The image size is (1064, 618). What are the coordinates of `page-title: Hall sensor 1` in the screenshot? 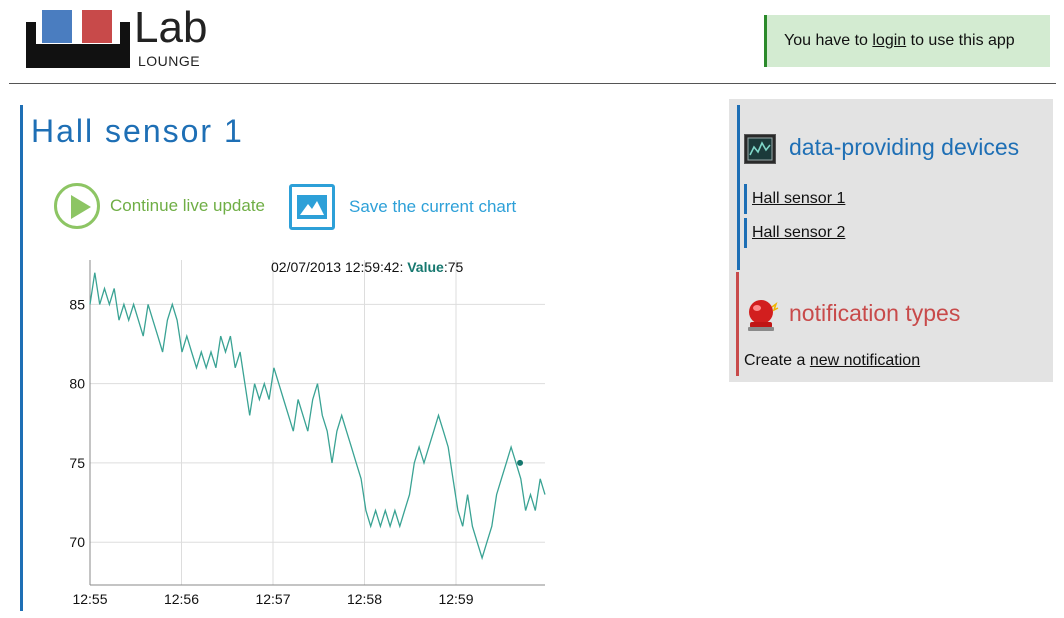 It's located at (137, 131).